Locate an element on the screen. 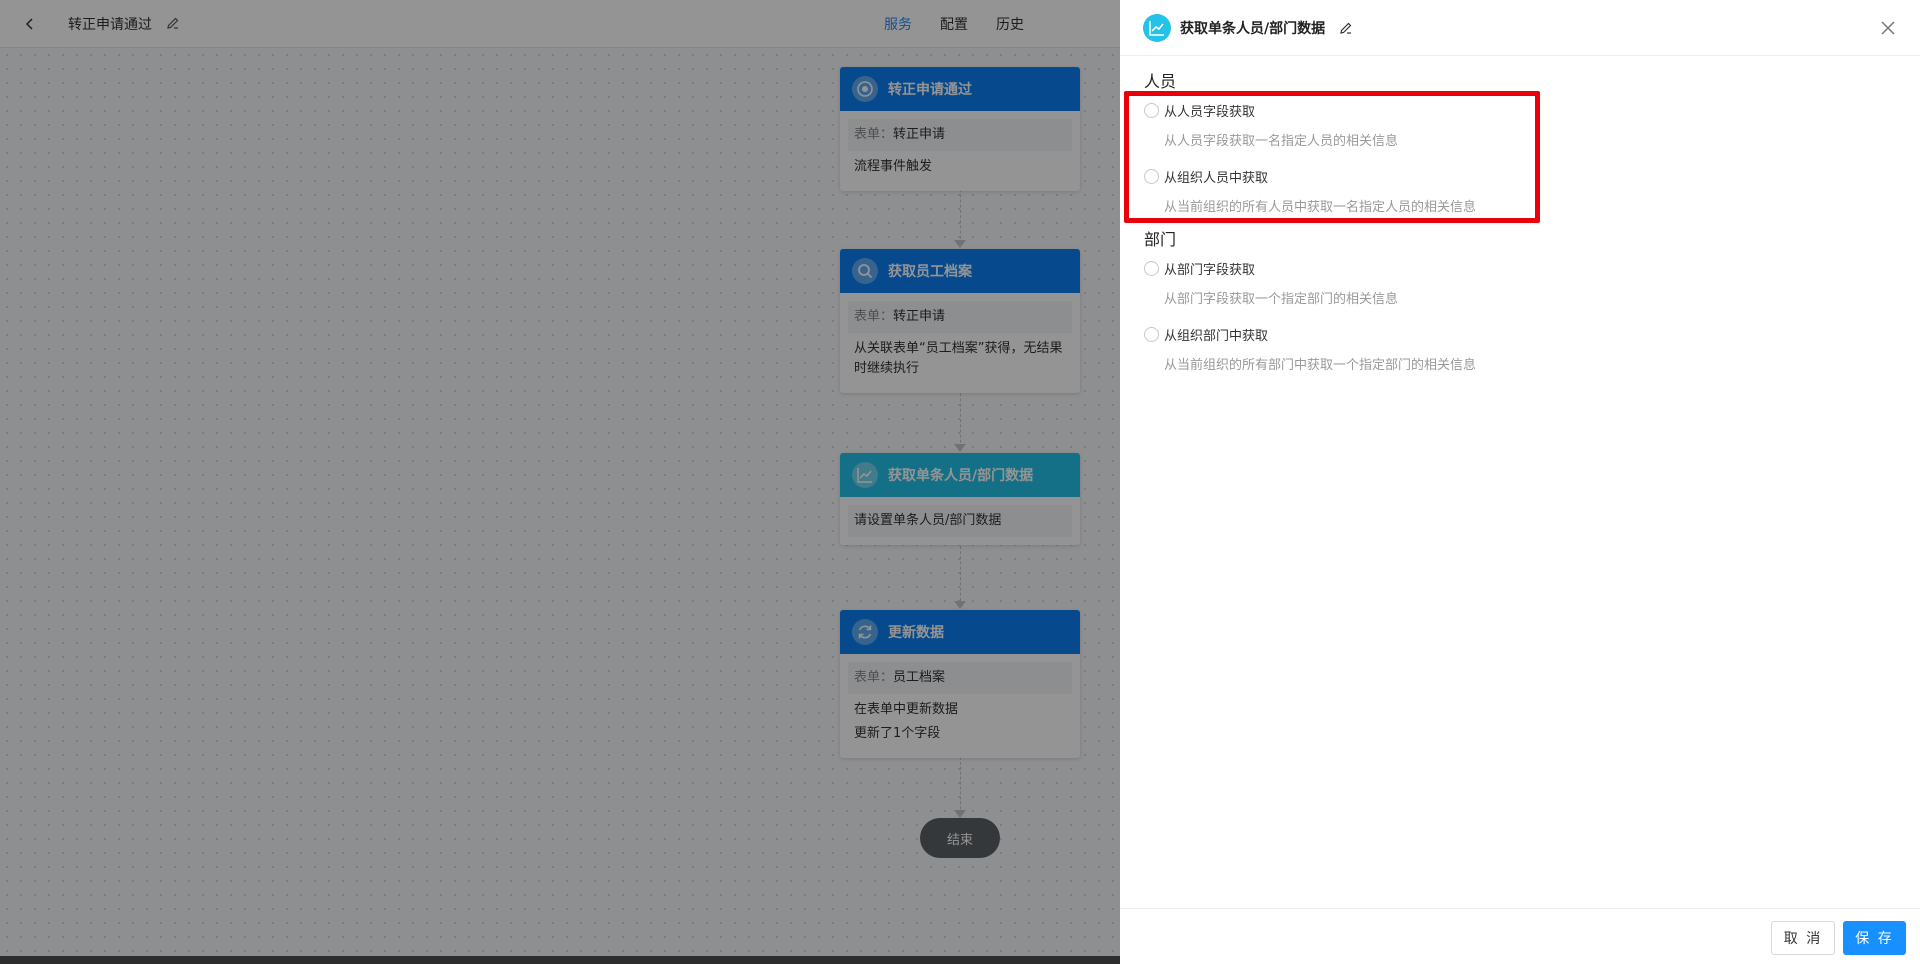 The image size is (1920, 964). edit-node-name-button is located at coordinates (1346, 28).